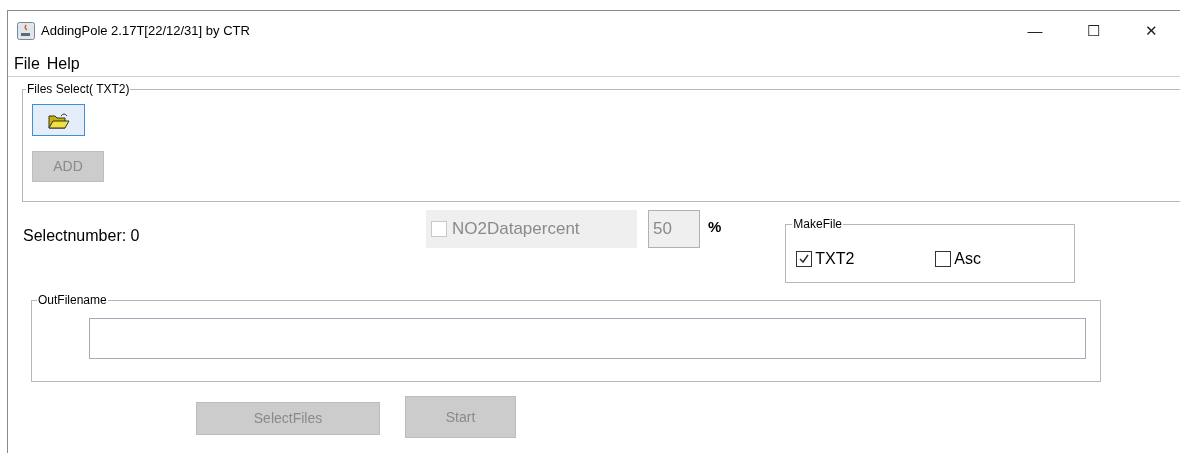  I want to click on menu-item: File, so click(27, 63).